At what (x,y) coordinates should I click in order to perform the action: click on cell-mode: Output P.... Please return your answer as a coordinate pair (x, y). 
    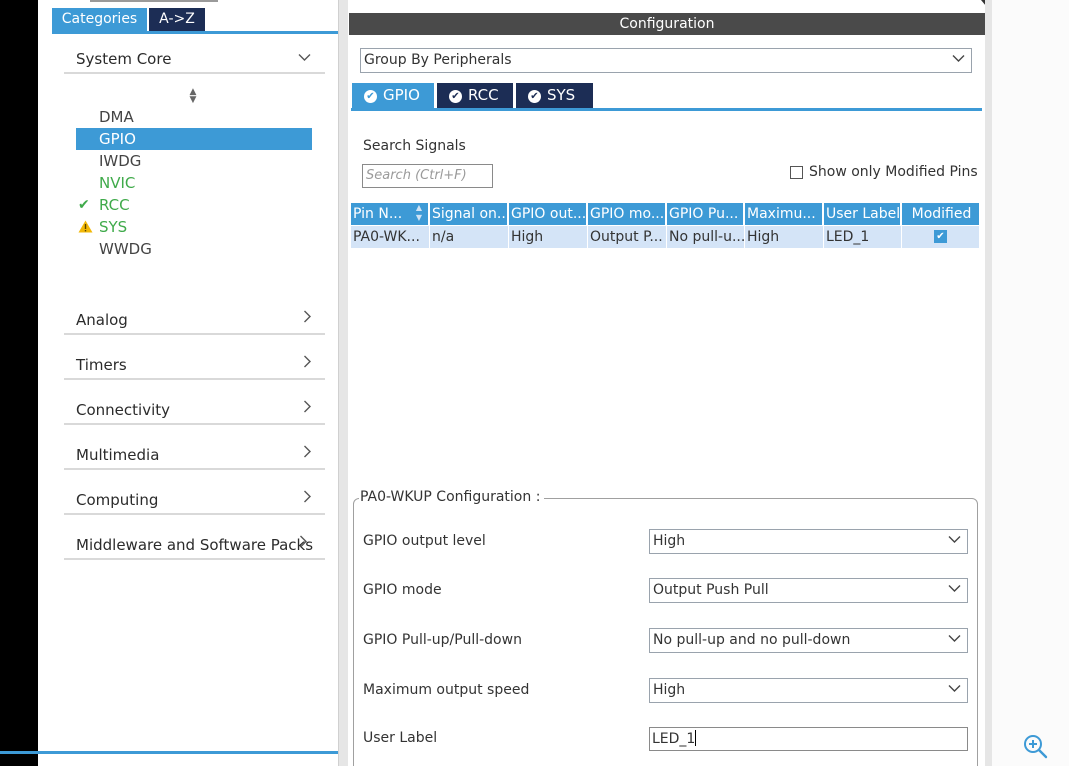
    Looking at the image, I should click on (627, 237).